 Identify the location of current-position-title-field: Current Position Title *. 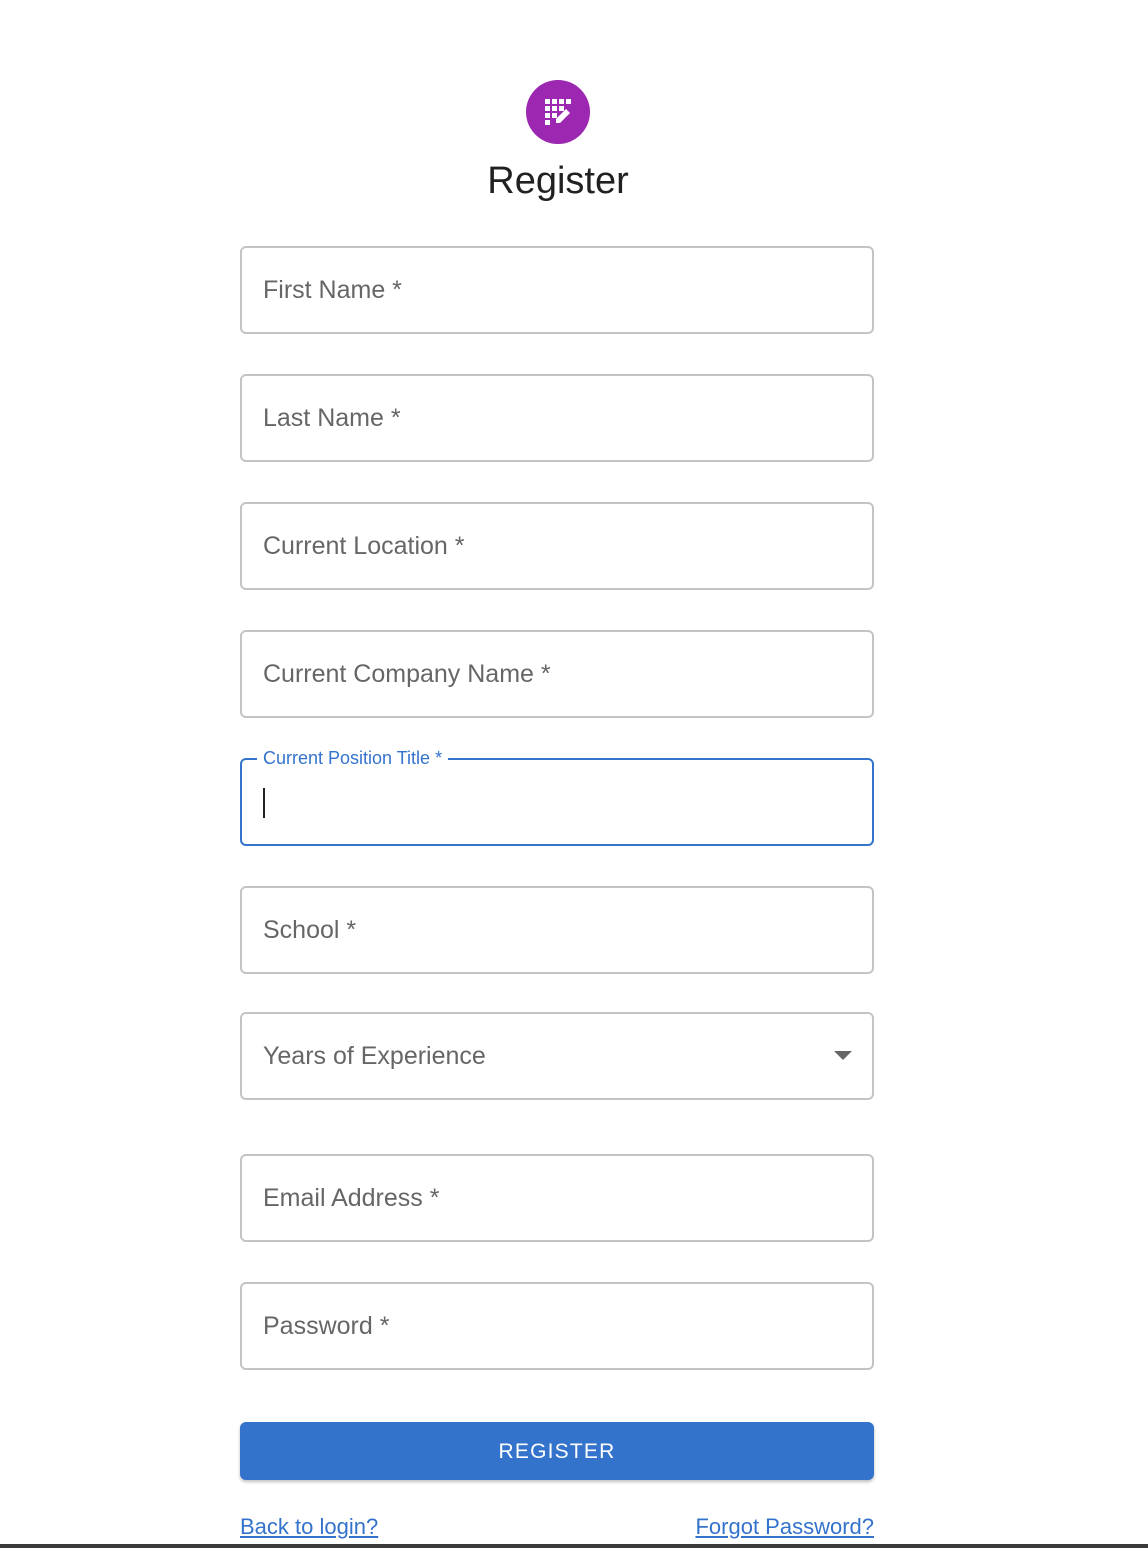
(557, 796).